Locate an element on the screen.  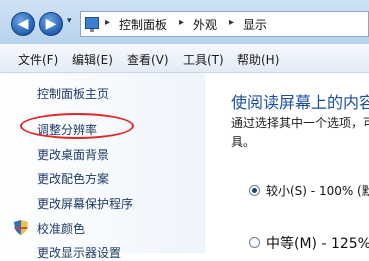
back-button: ◀ is located at coordinates (23, 24).